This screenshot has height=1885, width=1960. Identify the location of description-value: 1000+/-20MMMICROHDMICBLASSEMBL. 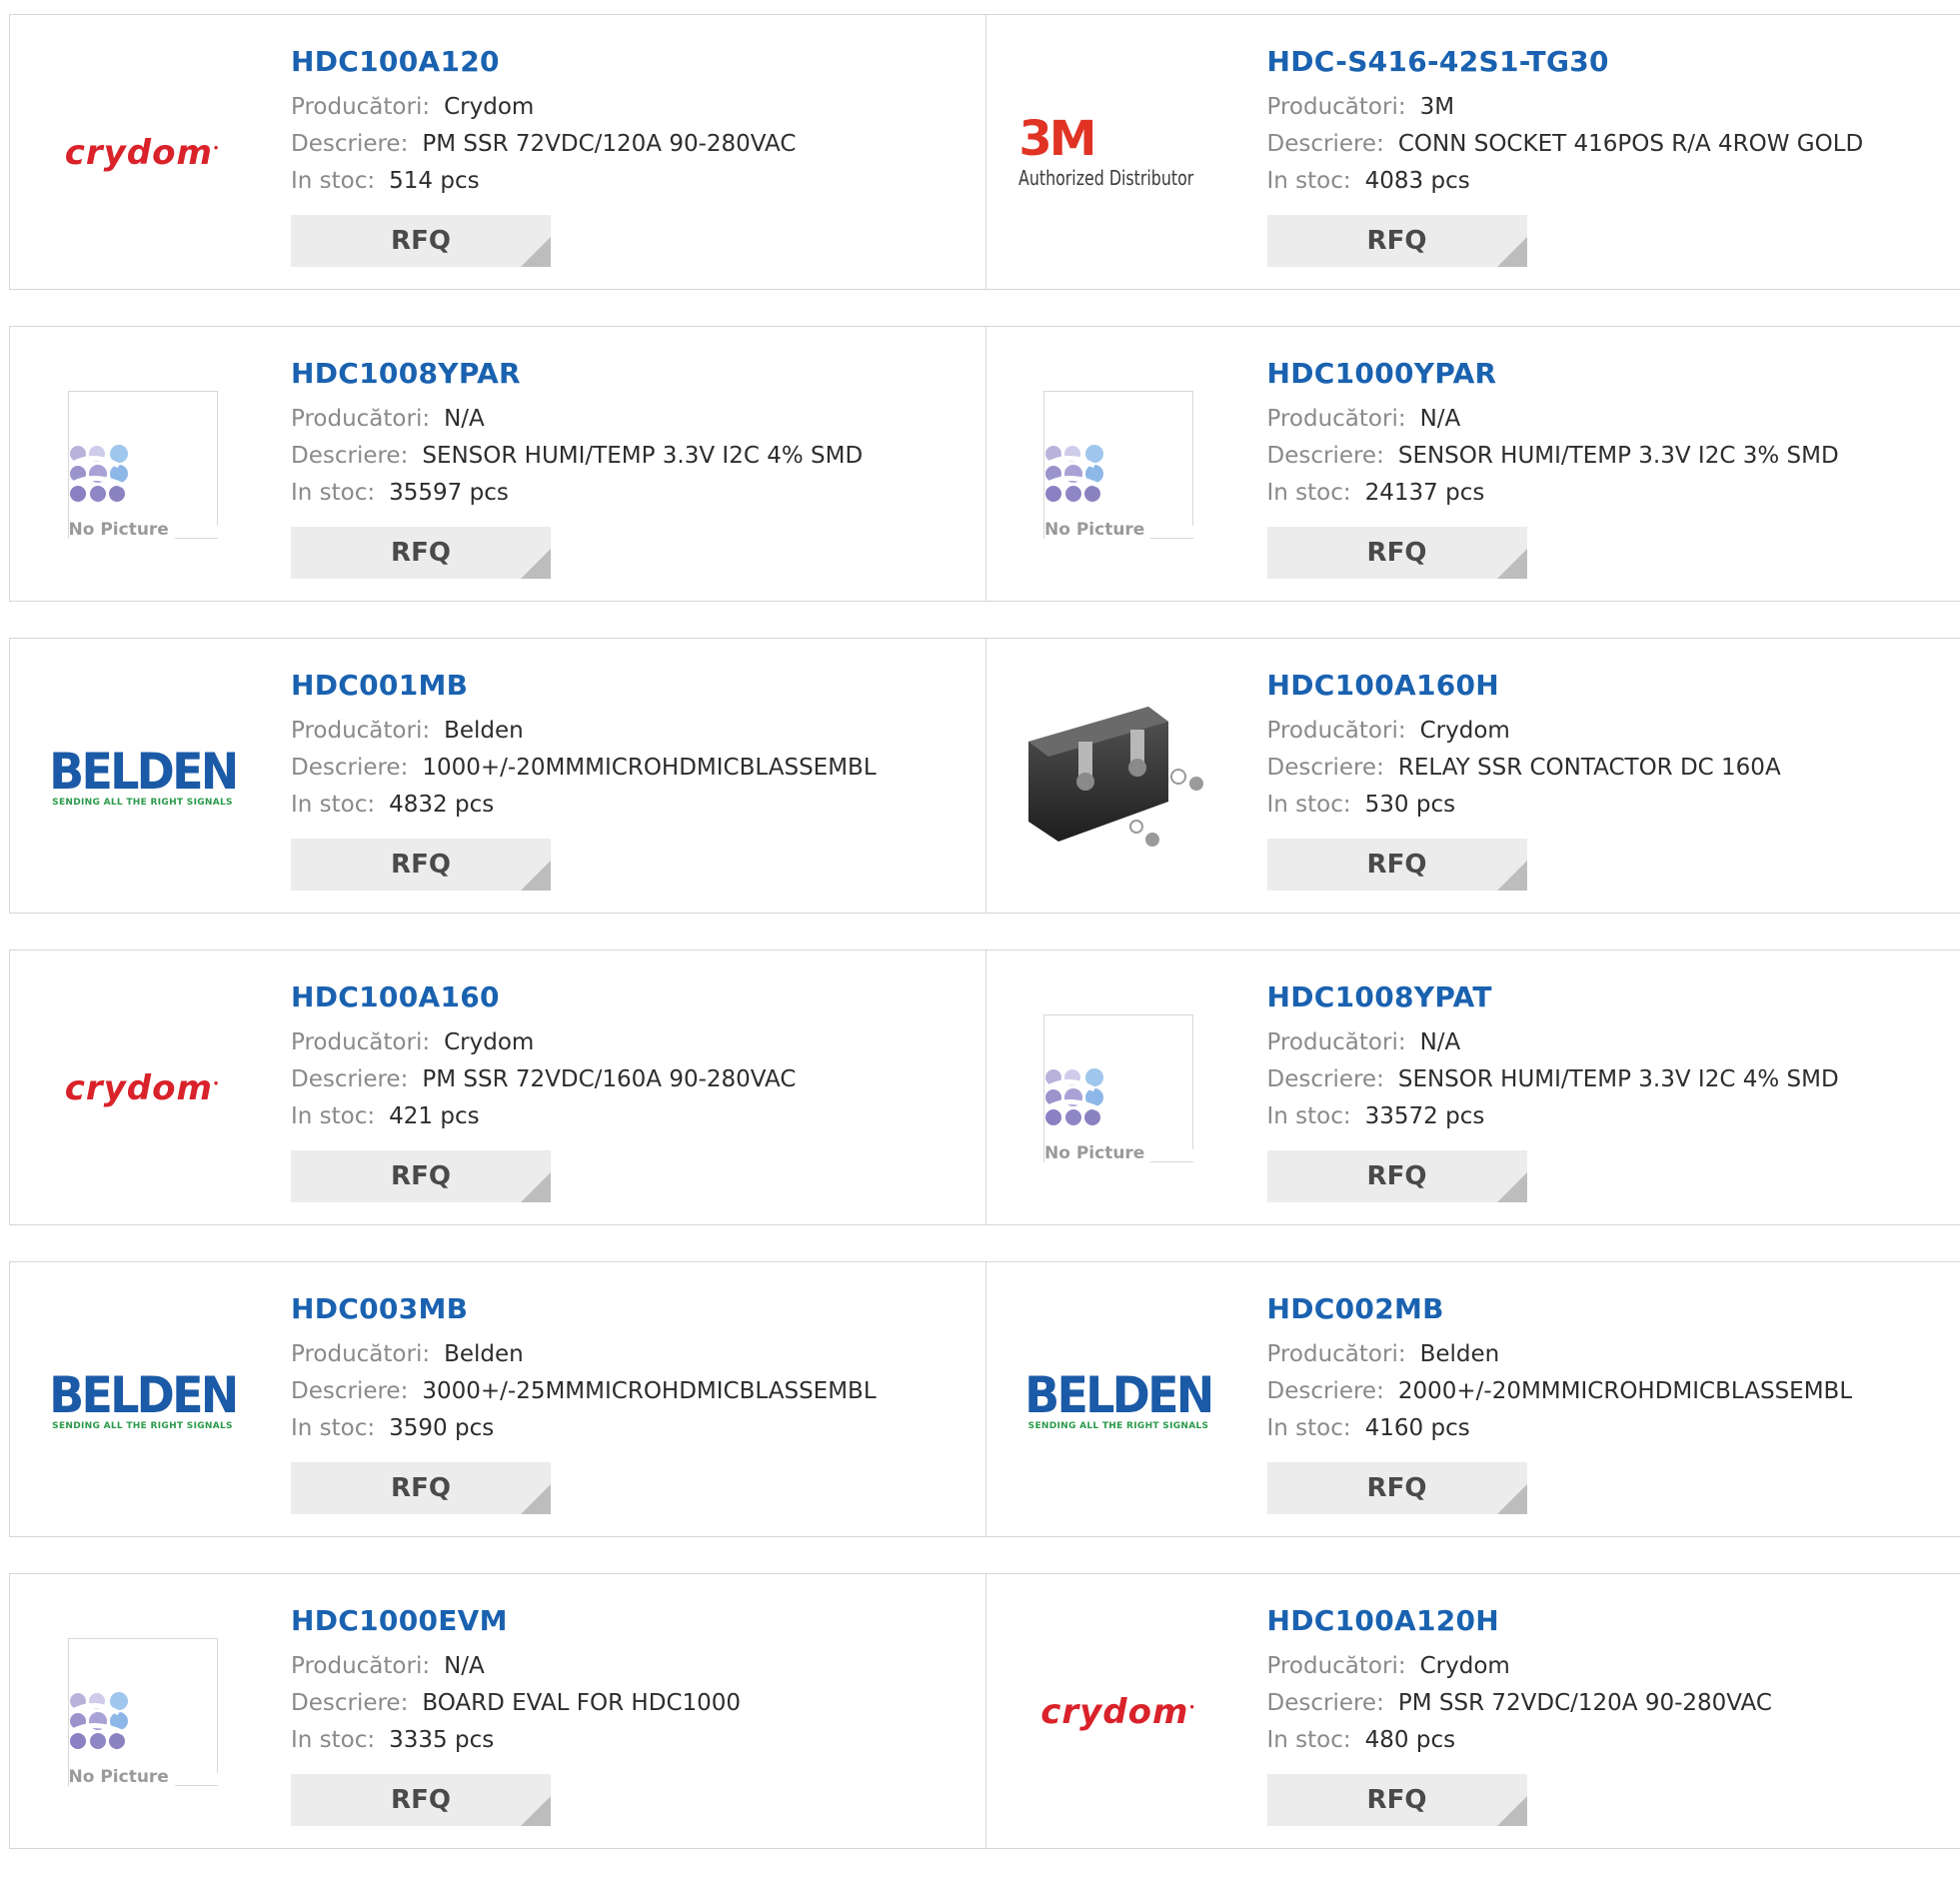
(649, 768).